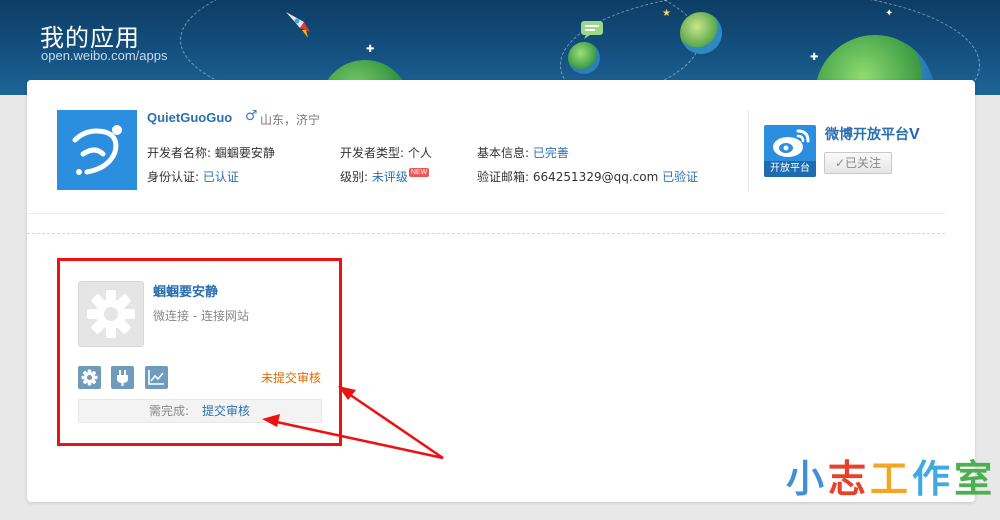 The image size is (1000, 520). What do you see at coordinates (104, 55) in the screenshot?
I see `page-url: open.weibo.com/apps` at bounding box center [104, 55].